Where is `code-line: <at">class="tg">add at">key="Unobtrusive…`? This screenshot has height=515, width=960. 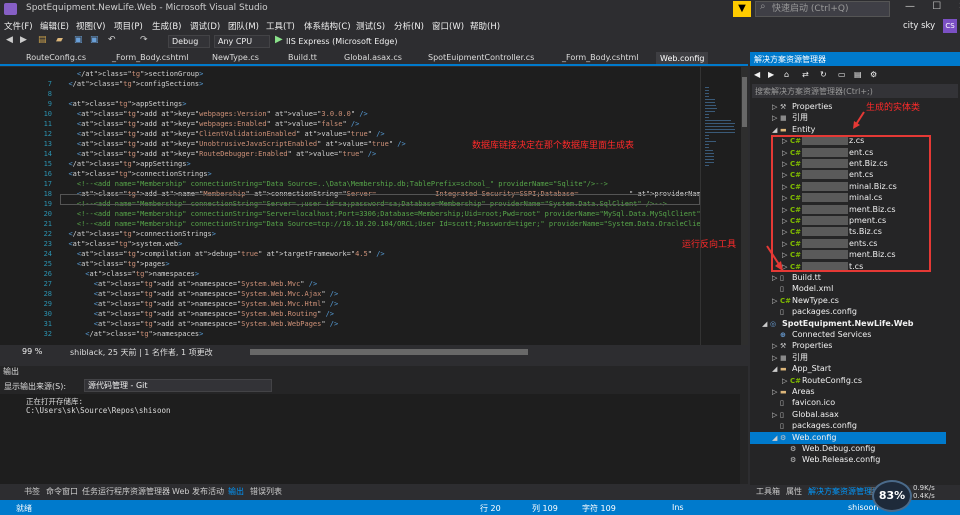 code-line: <at">class="tg">add at">key="Unobtrusive… is located at coordinates (233, 144).